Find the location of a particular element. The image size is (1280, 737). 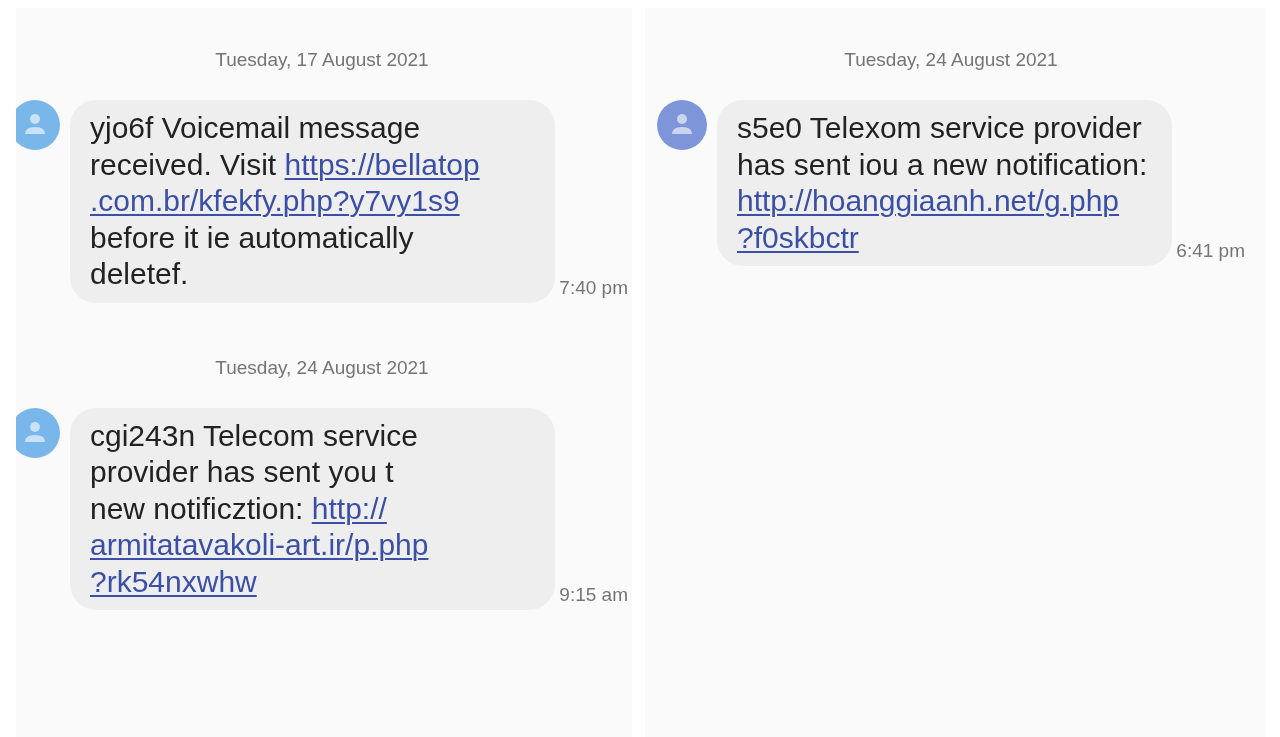

message-link: armitatavakoli-art.ir/p.php is located at coordinates (259, 544).